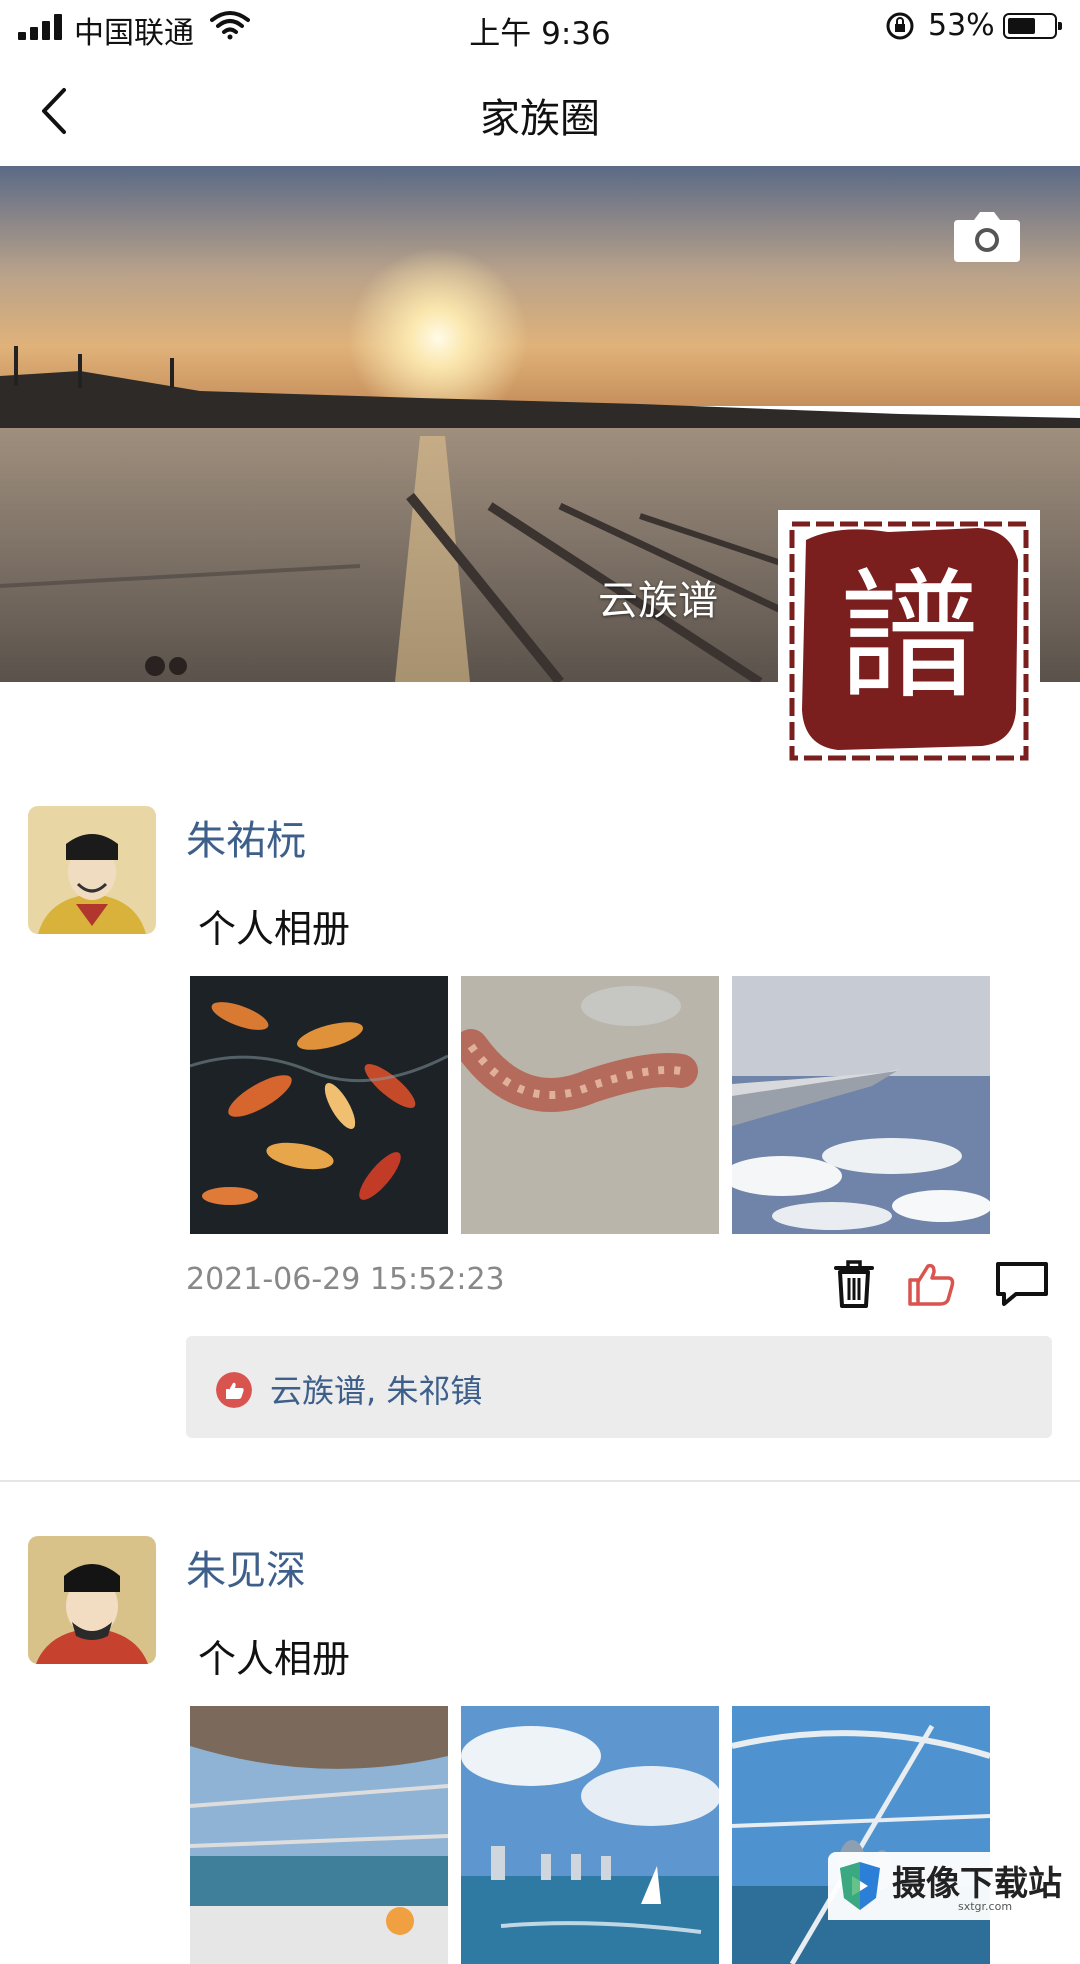 This screenshot has width=1080, height=1964. I want to click on thumbs-up-icon, so click(931, 1284).